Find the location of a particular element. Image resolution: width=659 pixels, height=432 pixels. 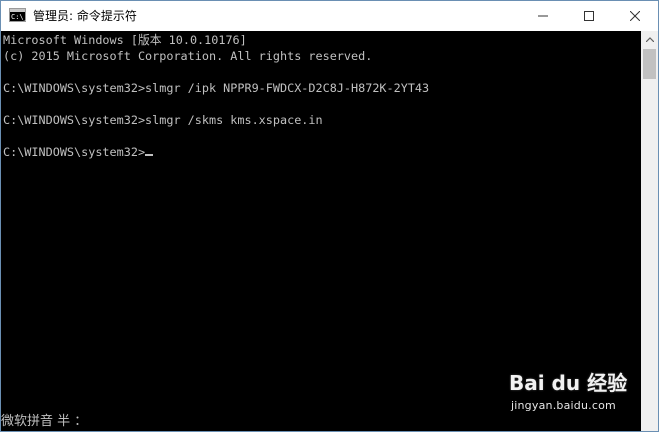

console-prompt: C:\WINDOWS\system32> is located at coordinates (74, 152).